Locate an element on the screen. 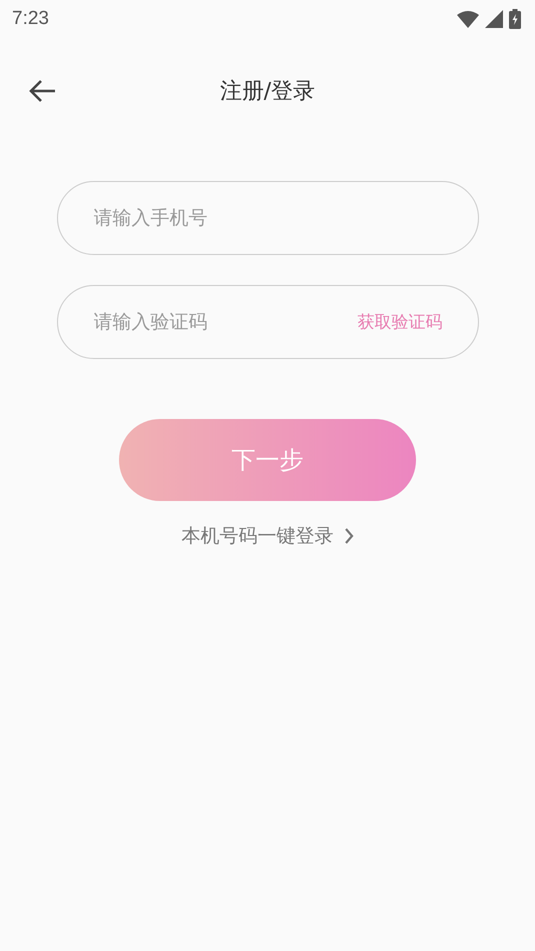 The width and height of the screenshot is (535, 951). page-title: 注册/登录 is located at coordinates (268, 92).